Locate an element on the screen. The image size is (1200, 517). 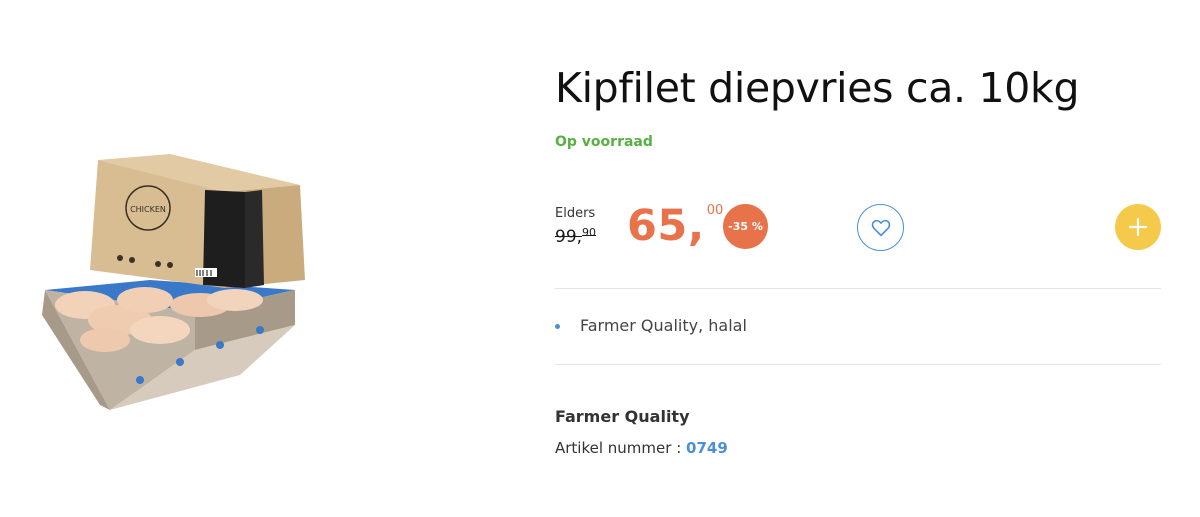
discount-badge: -35 % is located at coordinates (745, 226).